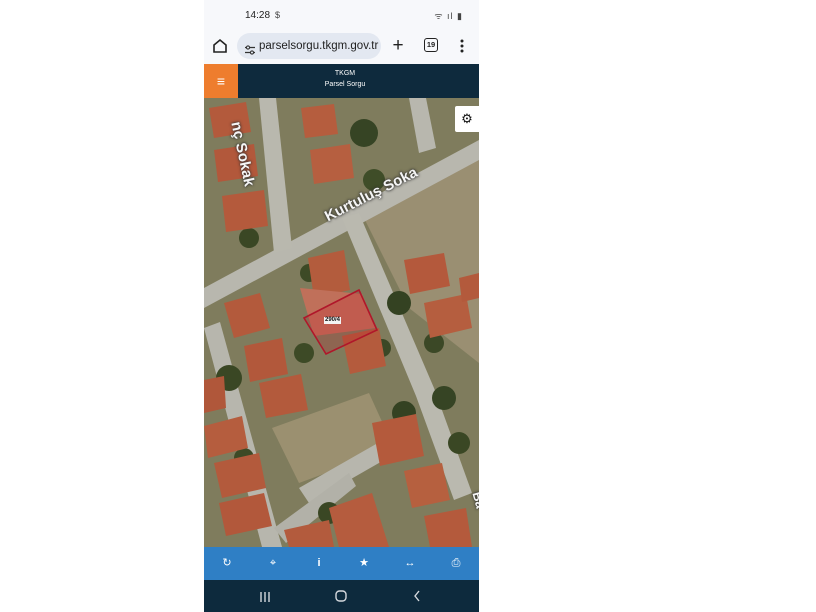 This screenshot has width=816, height=612. I want to click on app-header: ≡ TKGM Parsel Sorgu, so click(341, 81).